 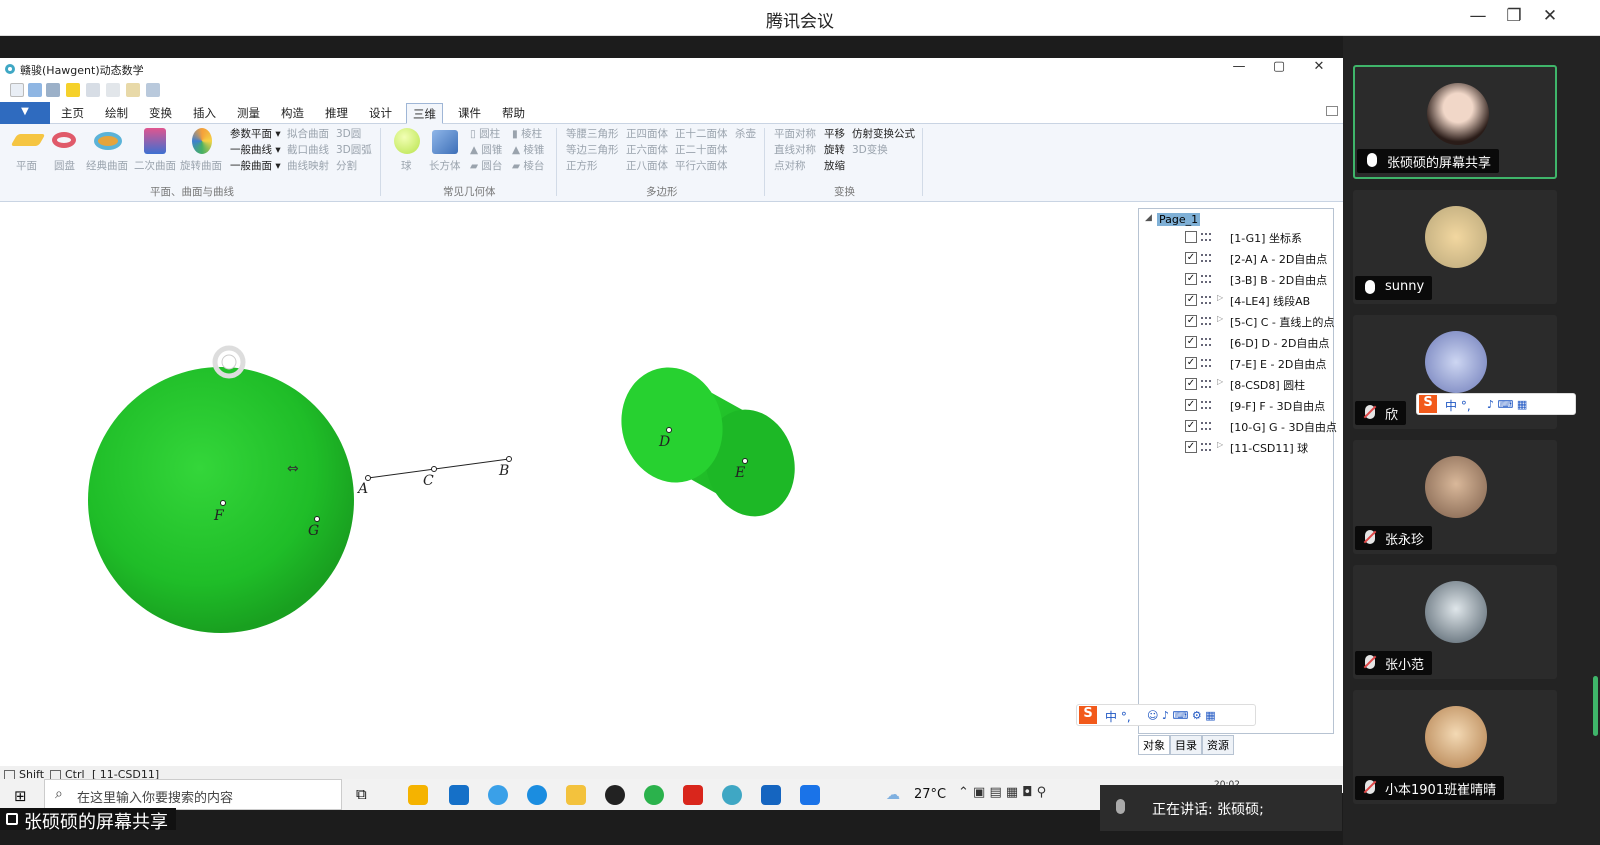 What do you see at coordinates (732, 795) in the screenshot?
I see `hawgent-app-icon` at bounding box center [732, 795].